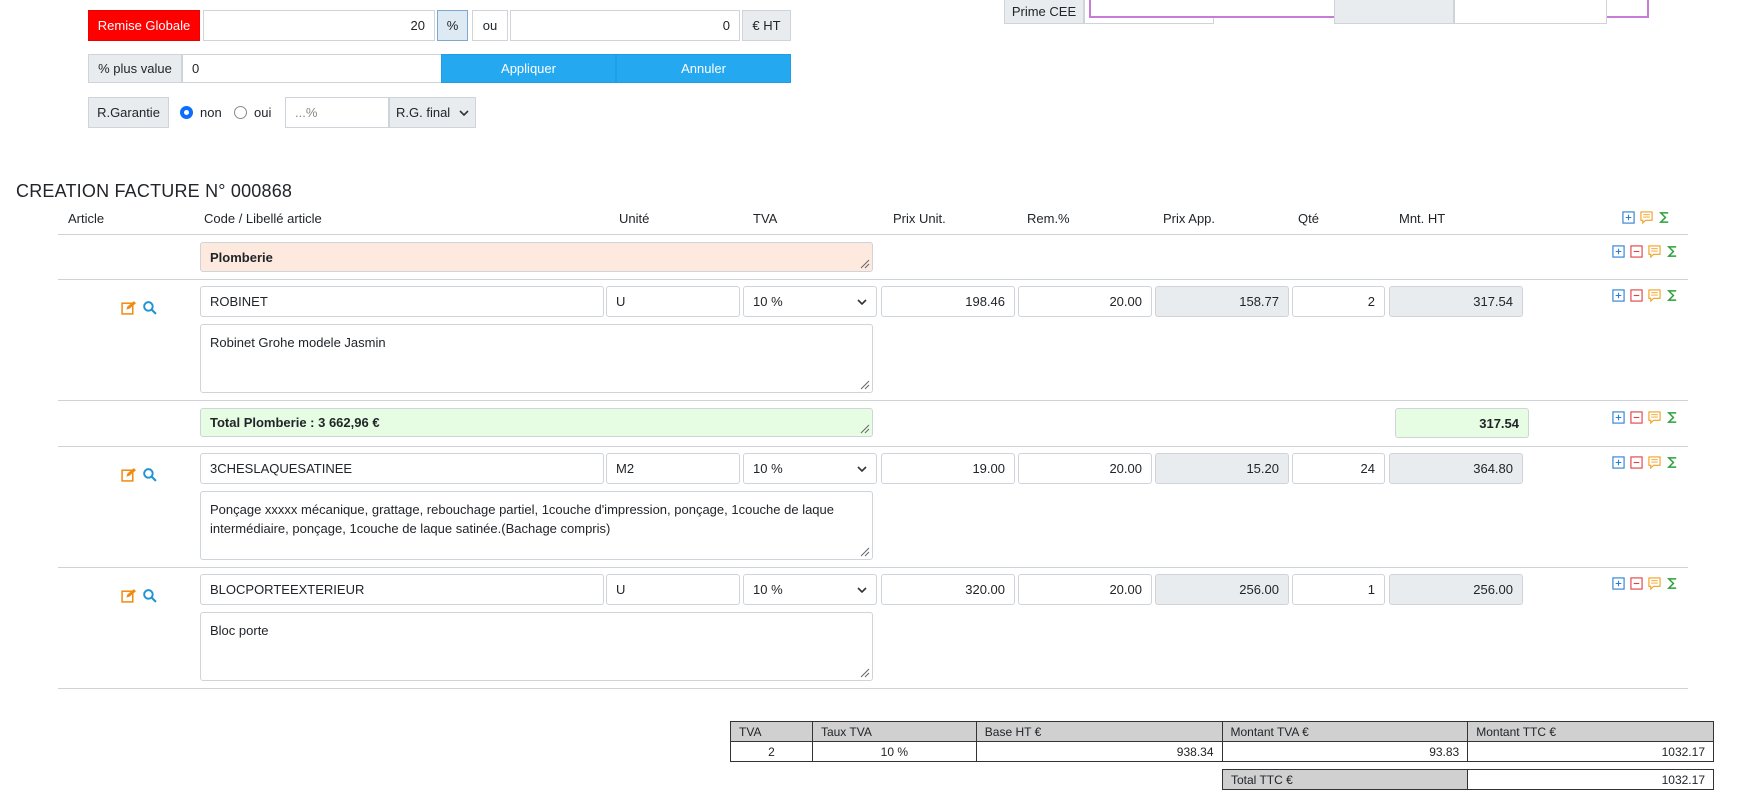 The image size is (1746, 805). Describe the element at coordinates (86, 218) in the screenshot. I see `col-header-article: Article` at that location.